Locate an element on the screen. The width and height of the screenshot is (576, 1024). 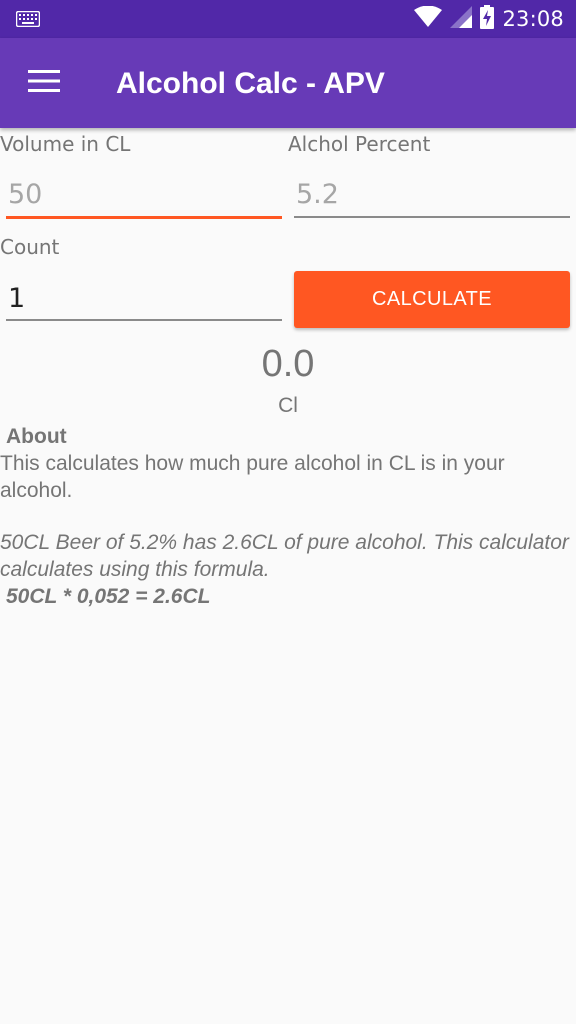
menu-button is located at coordinates (44, 83).